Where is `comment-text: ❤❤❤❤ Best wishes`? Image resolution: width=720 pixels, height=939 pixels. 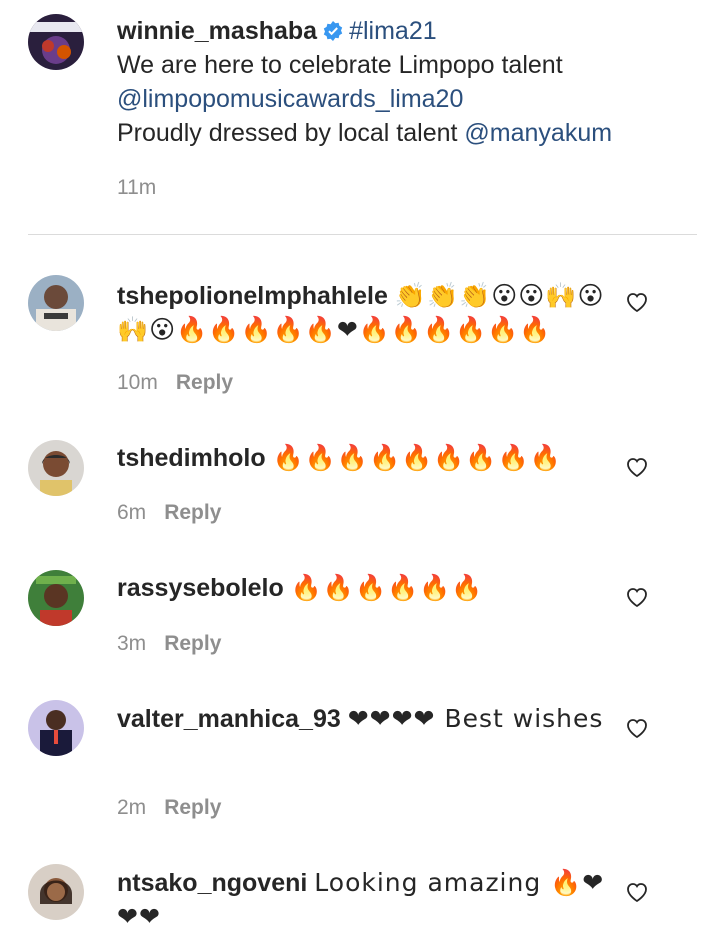
comment-text: ❤❤❤❤ Best wishes is located at coordinates (475, 718).